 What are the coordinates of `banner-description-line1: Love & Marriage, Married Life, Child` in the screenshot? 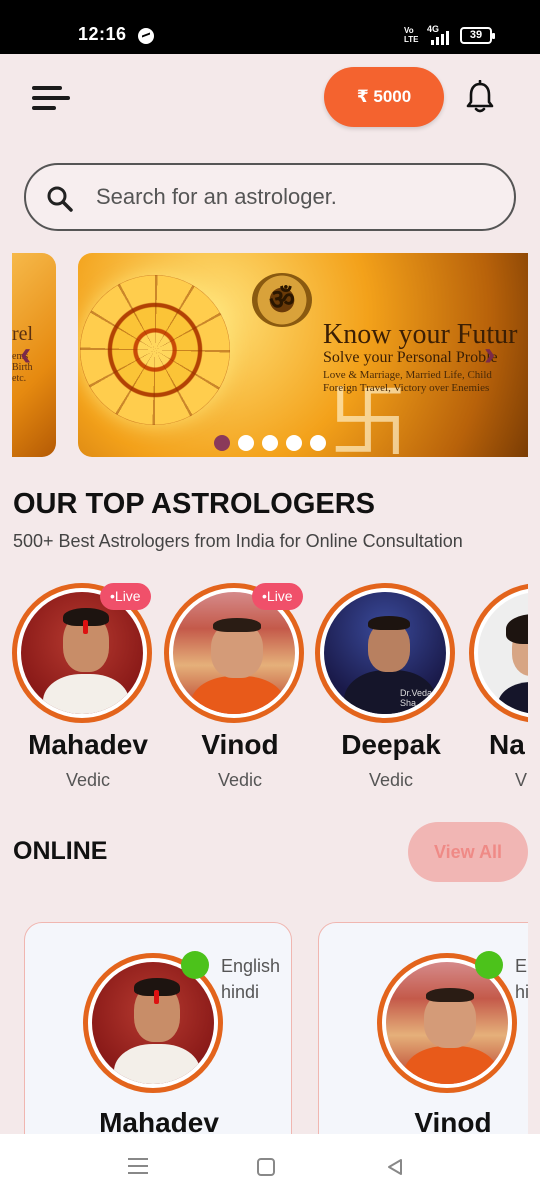 It's located at (407, 375).